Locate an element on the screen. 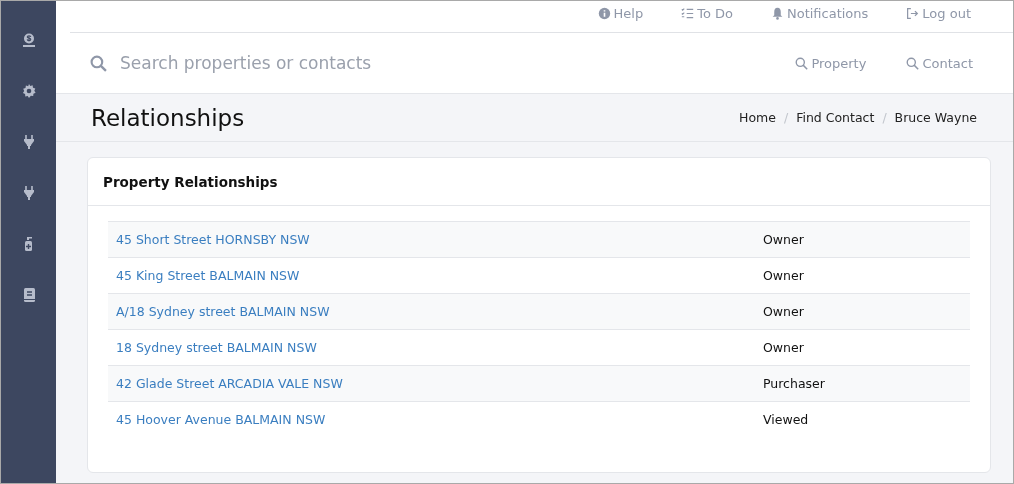  bell-icon is located at coordinates (777, 13).